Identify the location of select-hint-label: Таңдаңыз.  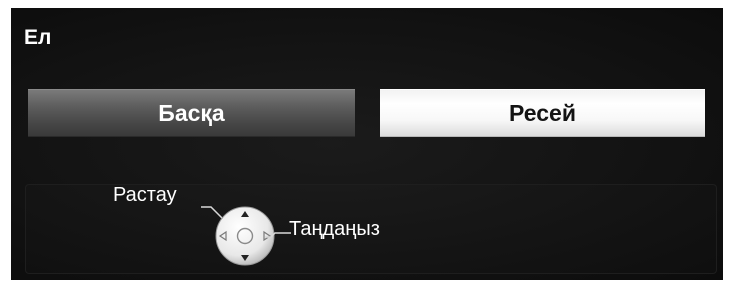
(334, 229).